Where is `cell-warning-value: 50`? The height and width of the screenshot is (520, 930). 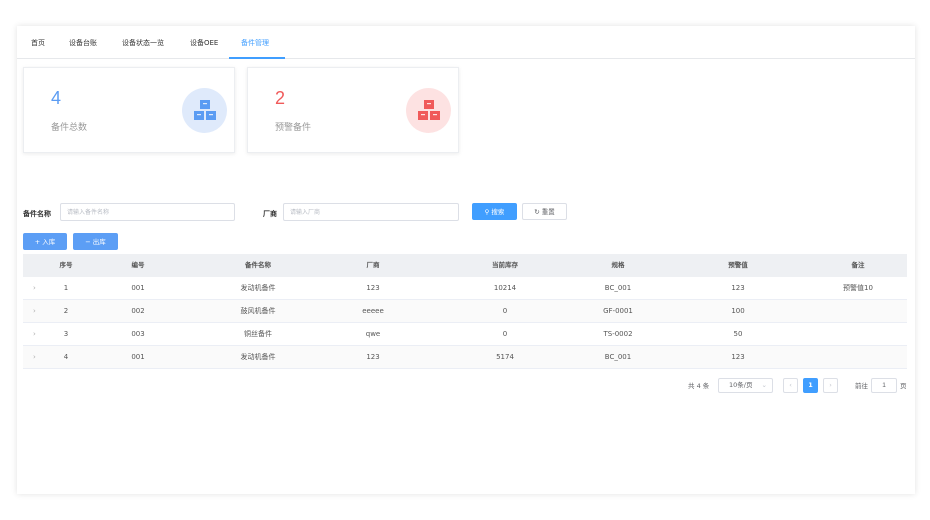 cell-warning-value: 50 is located at coordinates (738, 334).